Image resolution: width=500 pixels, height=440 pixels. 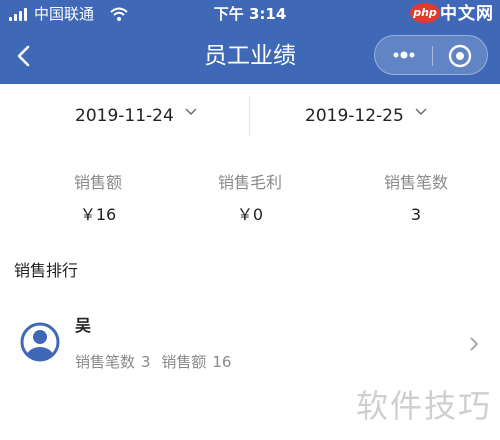 What do you see at coordinates (105, 362) in the screenshot?
I see `count-label: 销售笔数` at bounding box center [105, 362].